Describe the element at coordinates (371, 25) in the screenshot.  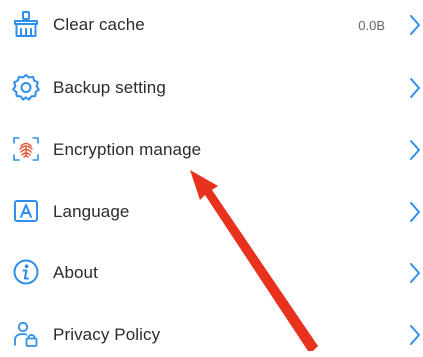
I see `cache-size-value: 0.0B` at that location.